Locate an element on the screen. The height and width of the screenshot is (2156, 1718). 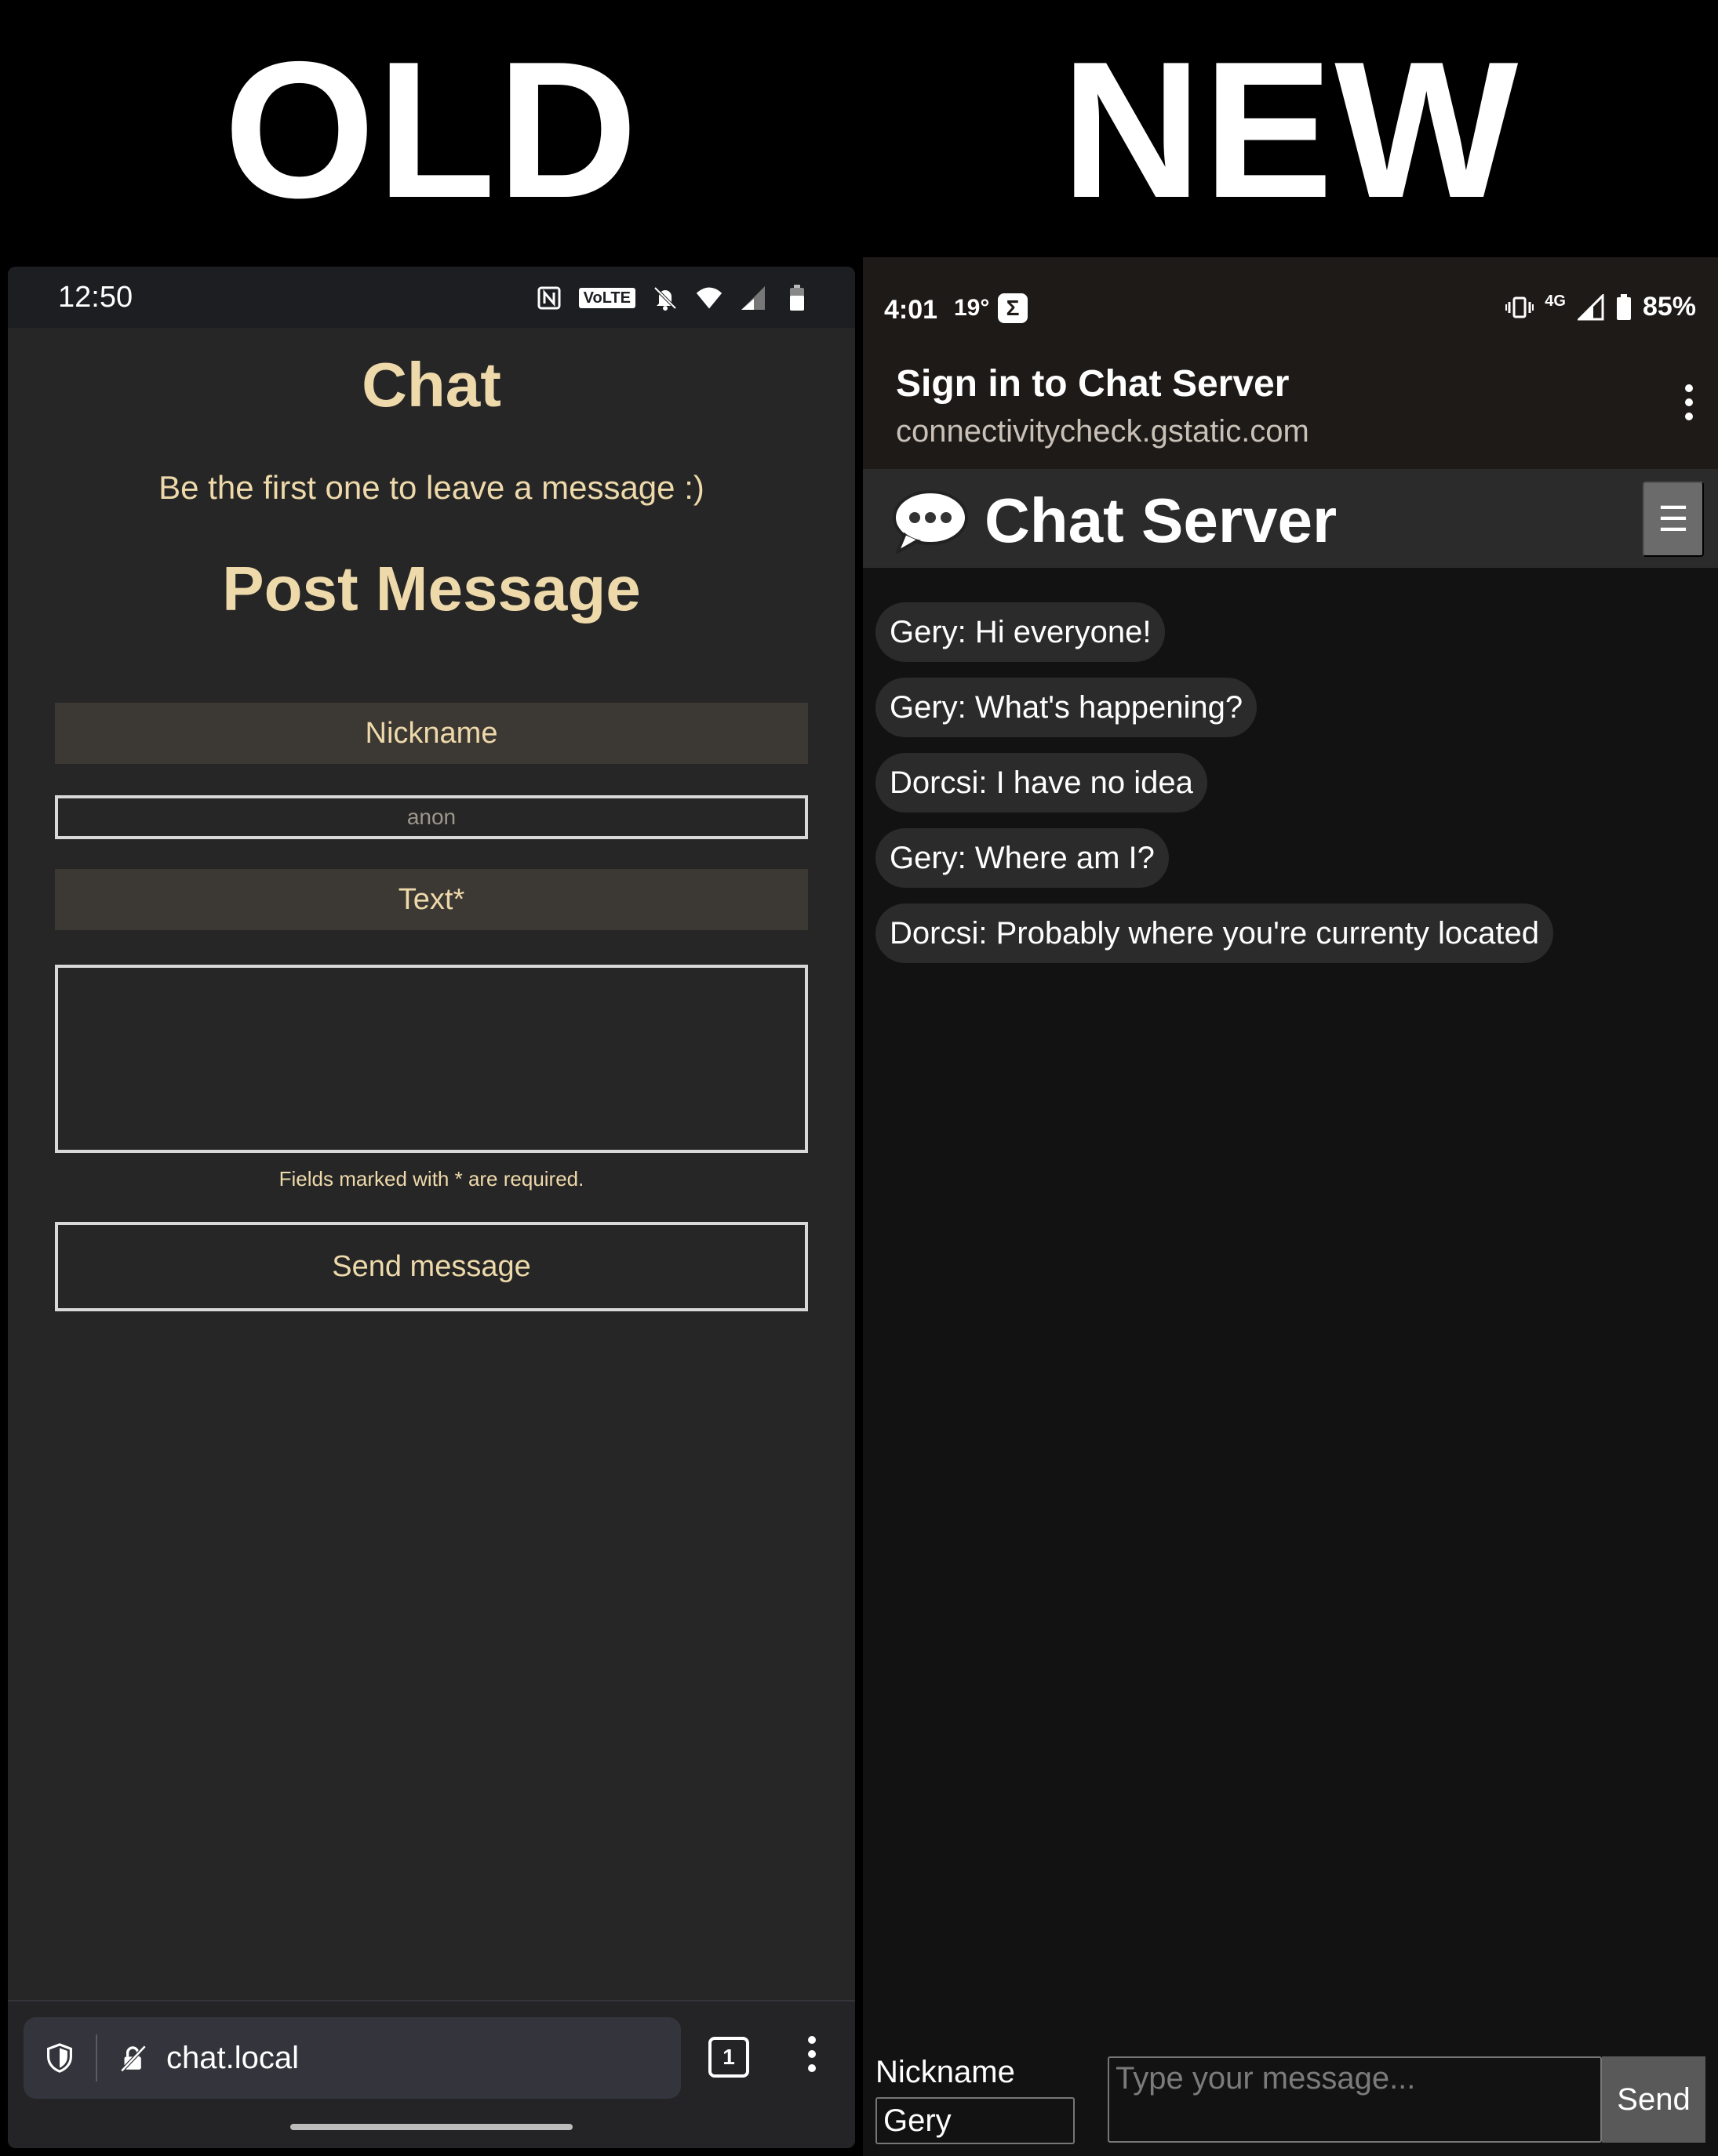
home-indicator is located at coordinates (432, 2127).